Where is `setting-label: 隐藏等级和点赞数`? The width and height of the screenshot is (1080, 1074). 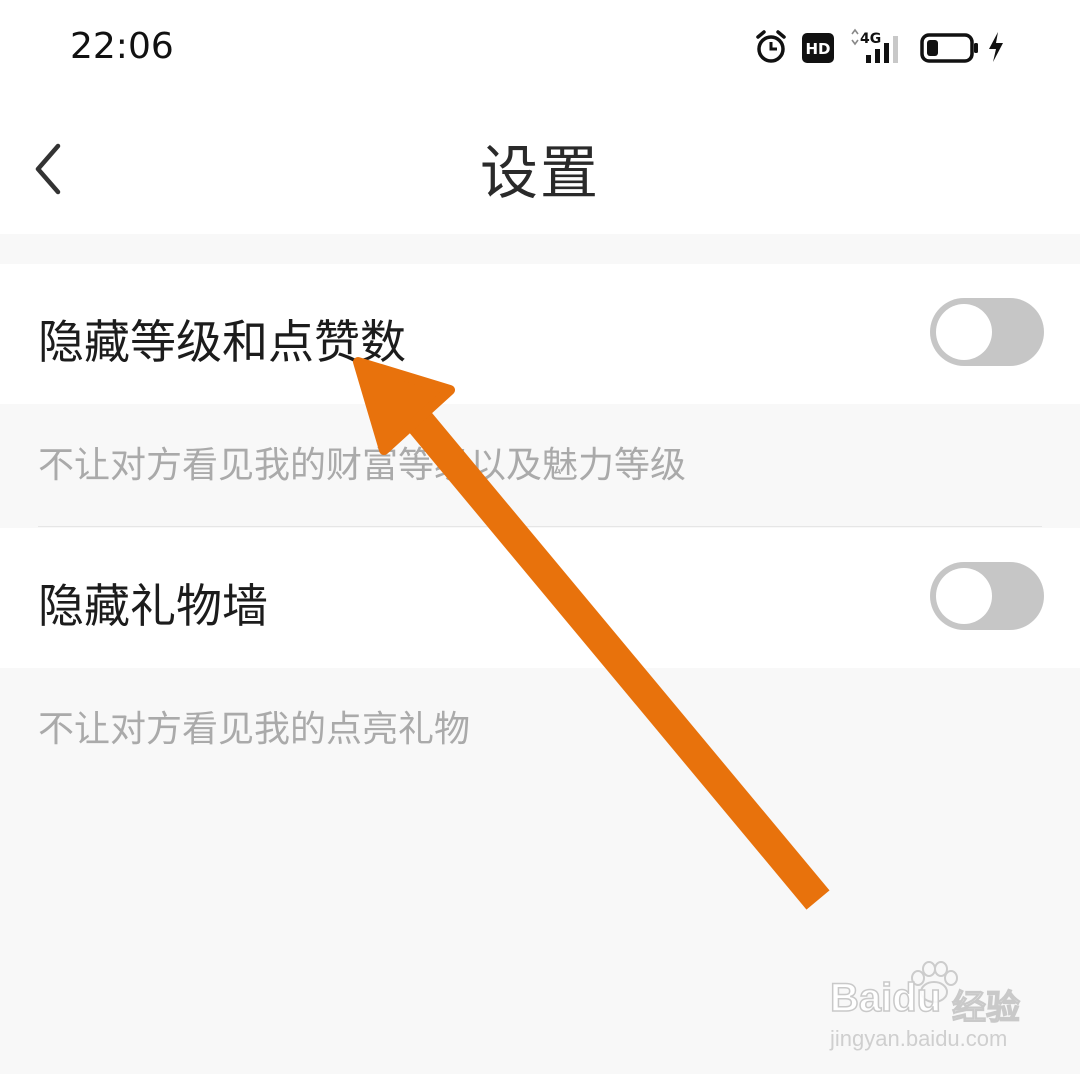
setting-label: 隐藏等级和点赞数 is located at coordinates (222, 342).